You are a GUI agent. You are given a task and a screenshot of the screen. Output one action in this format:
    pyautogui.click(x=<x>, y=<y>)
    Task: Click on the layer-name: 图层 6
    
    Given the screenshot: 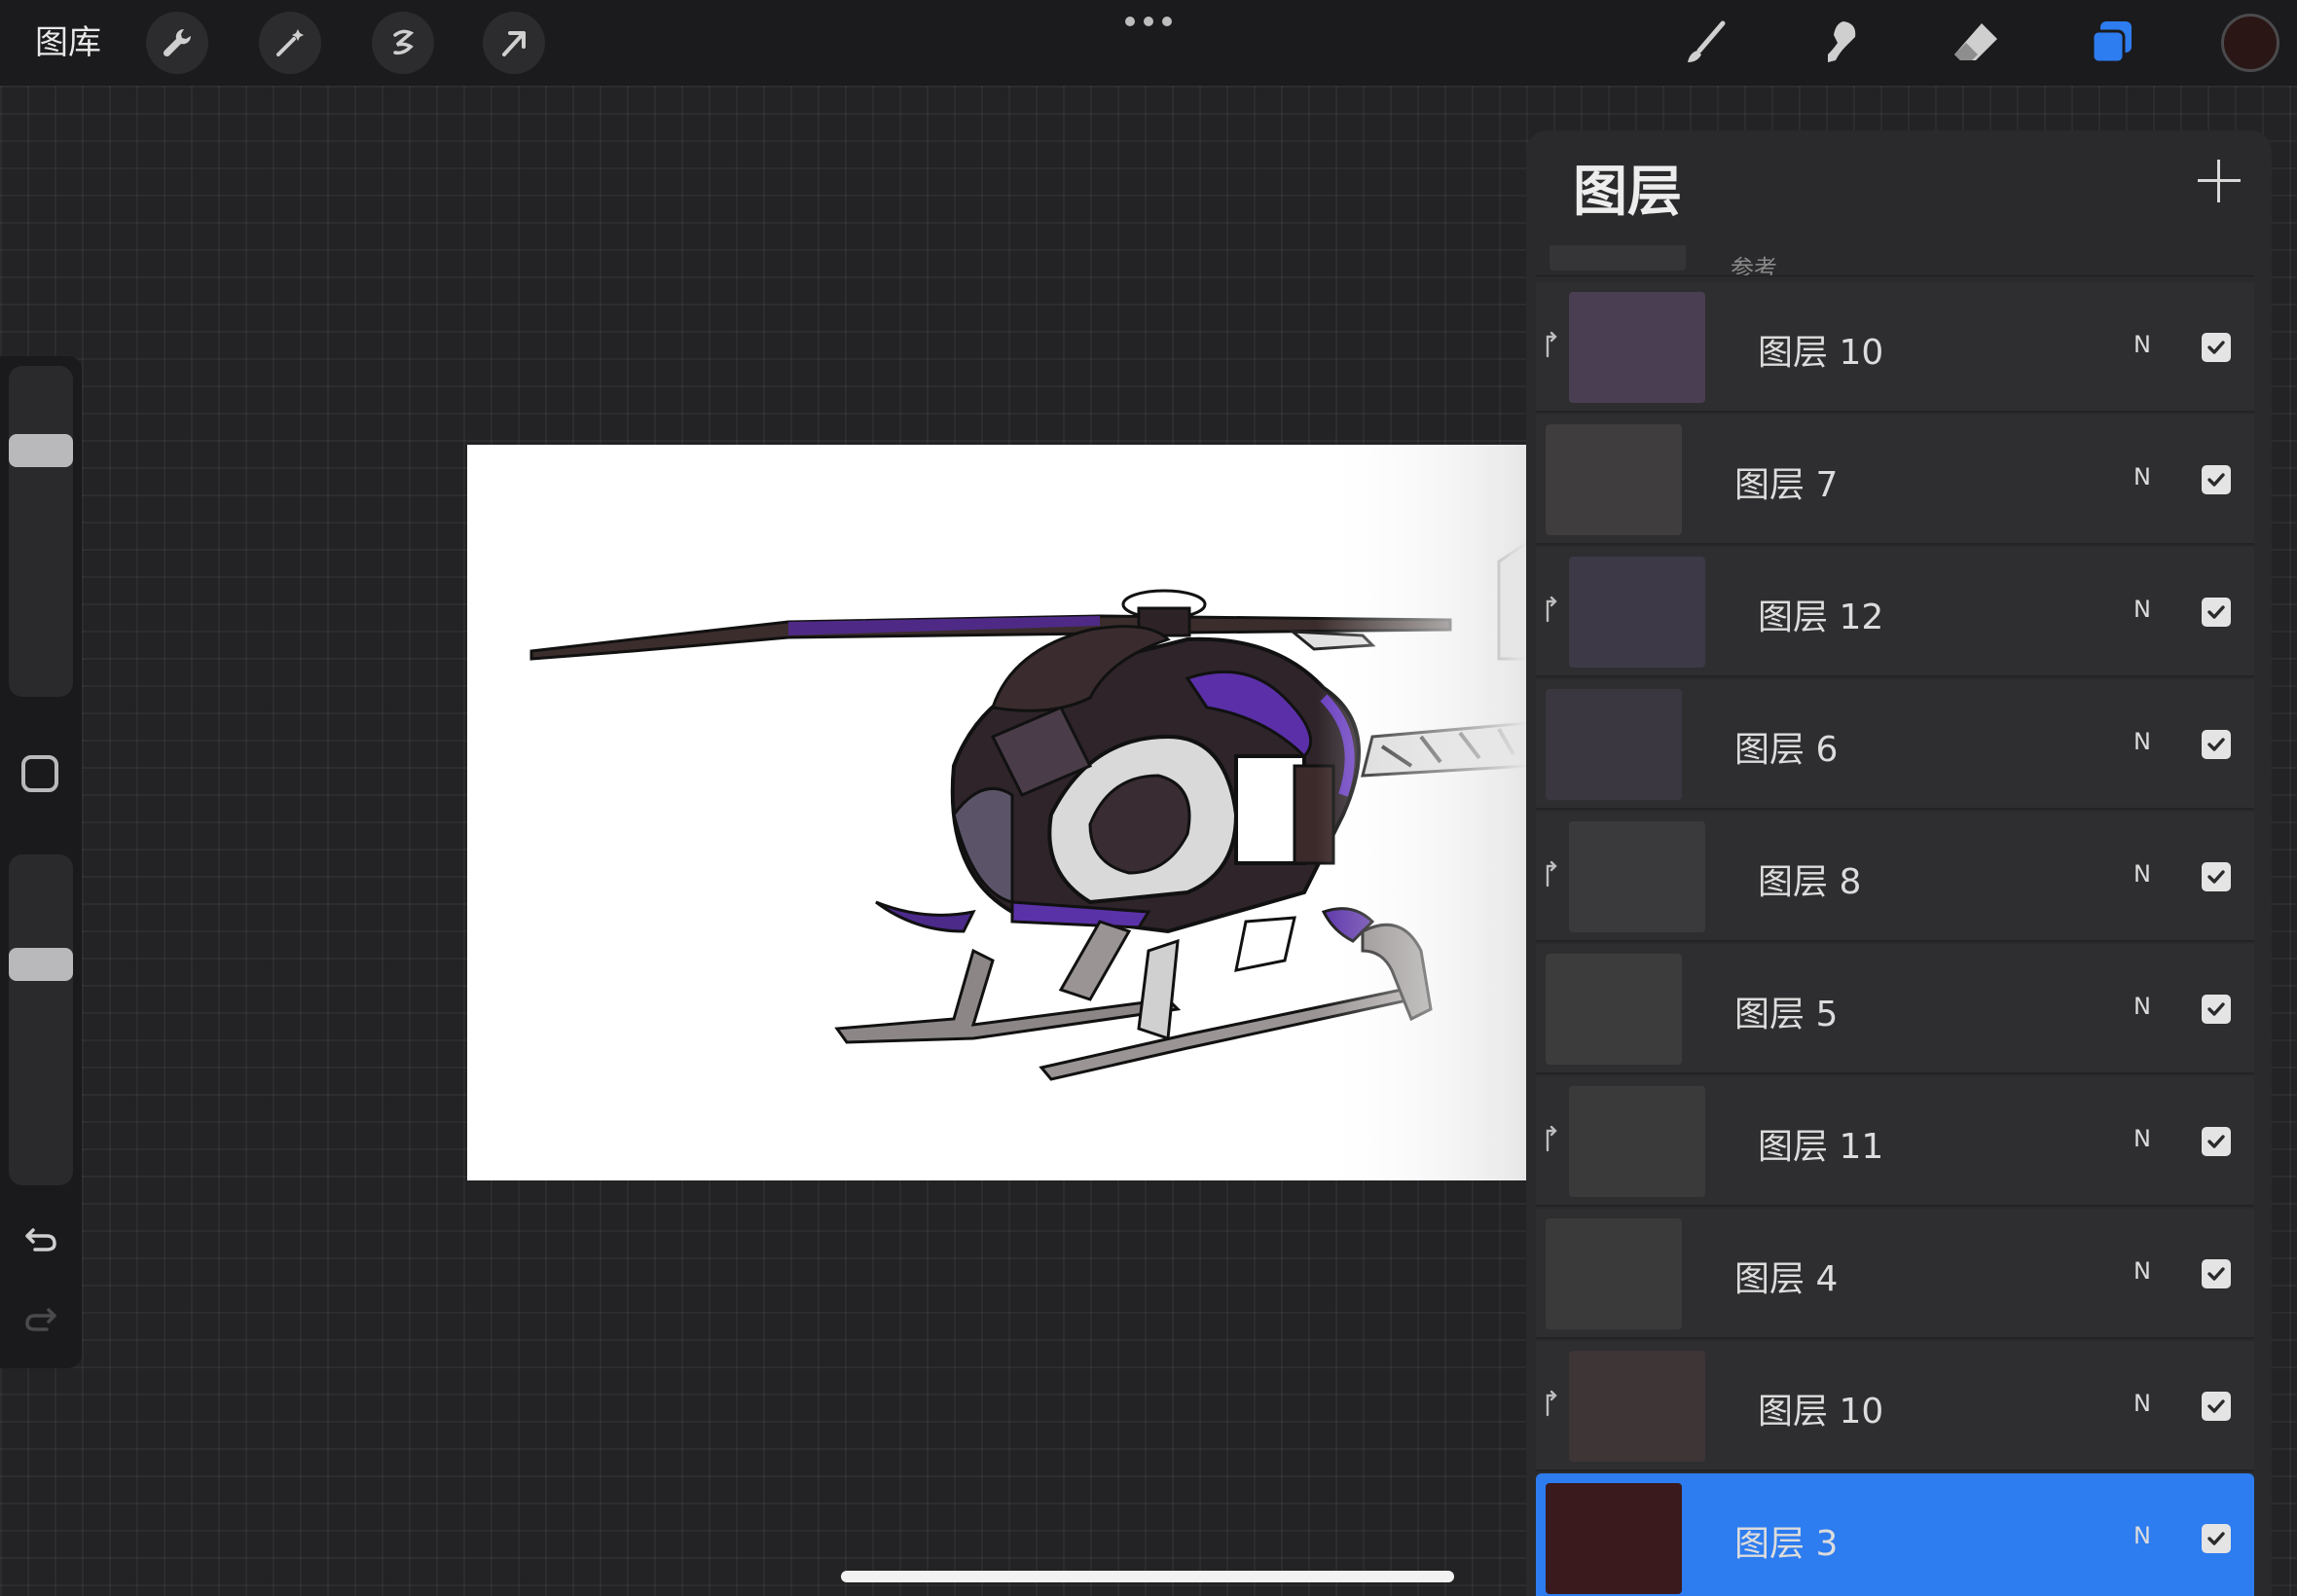 What is the action you would take?
    pyautogui.click(x=1787, y=750)
    